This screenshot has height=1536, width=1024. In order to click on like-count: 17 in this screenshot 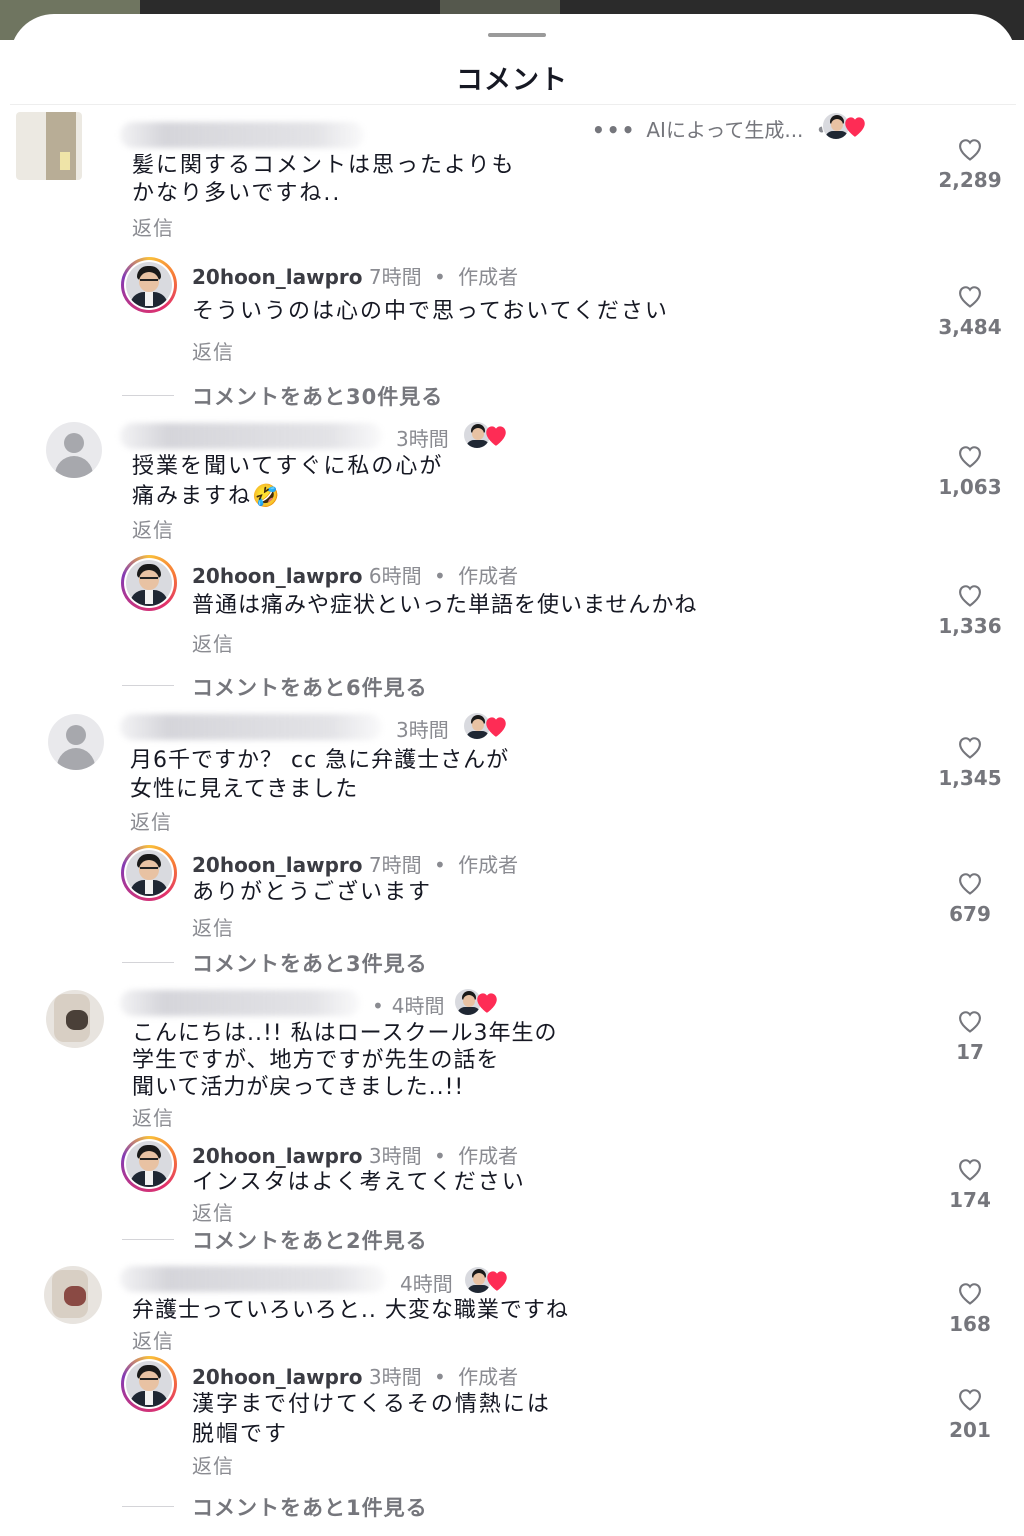, I will do `click(970, 1052)`.